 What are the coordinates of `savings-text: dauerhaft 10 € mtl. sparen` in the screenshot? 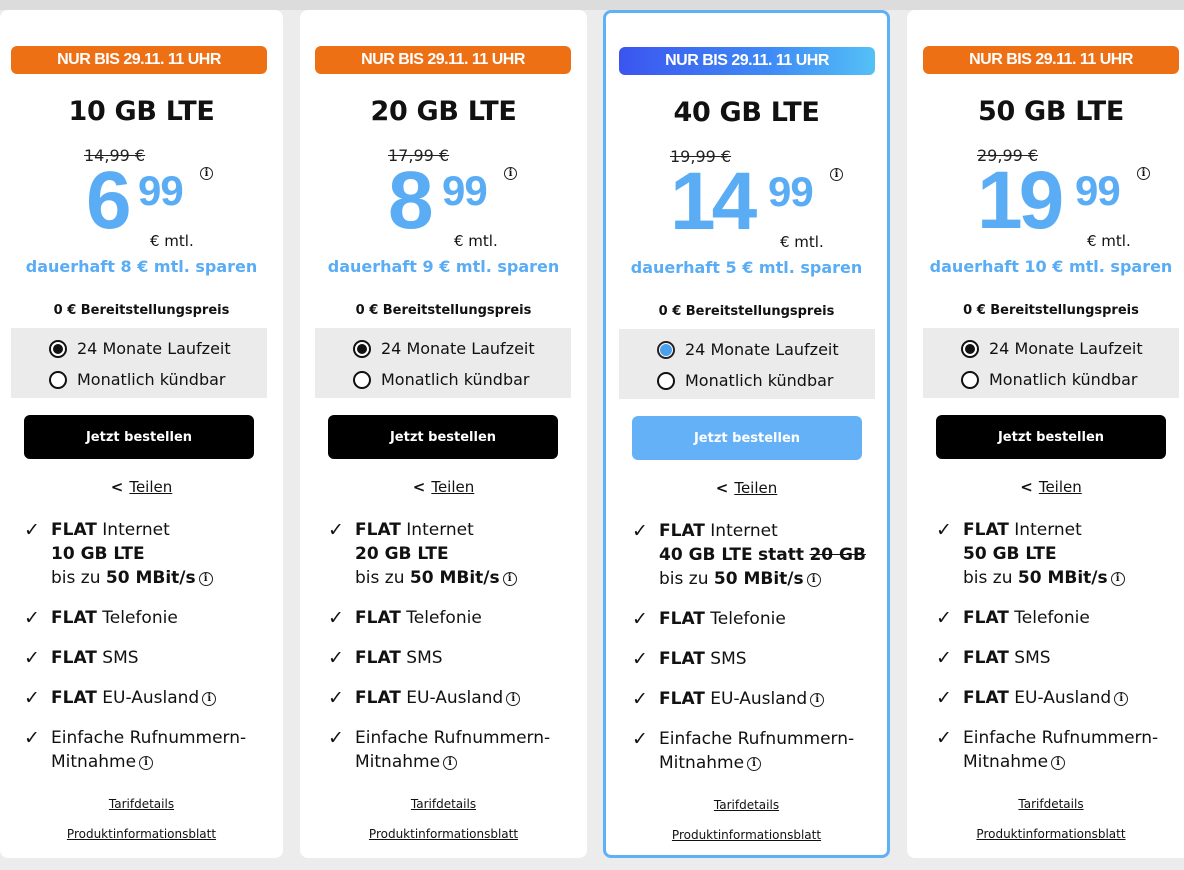 It's located at (1051, 266).